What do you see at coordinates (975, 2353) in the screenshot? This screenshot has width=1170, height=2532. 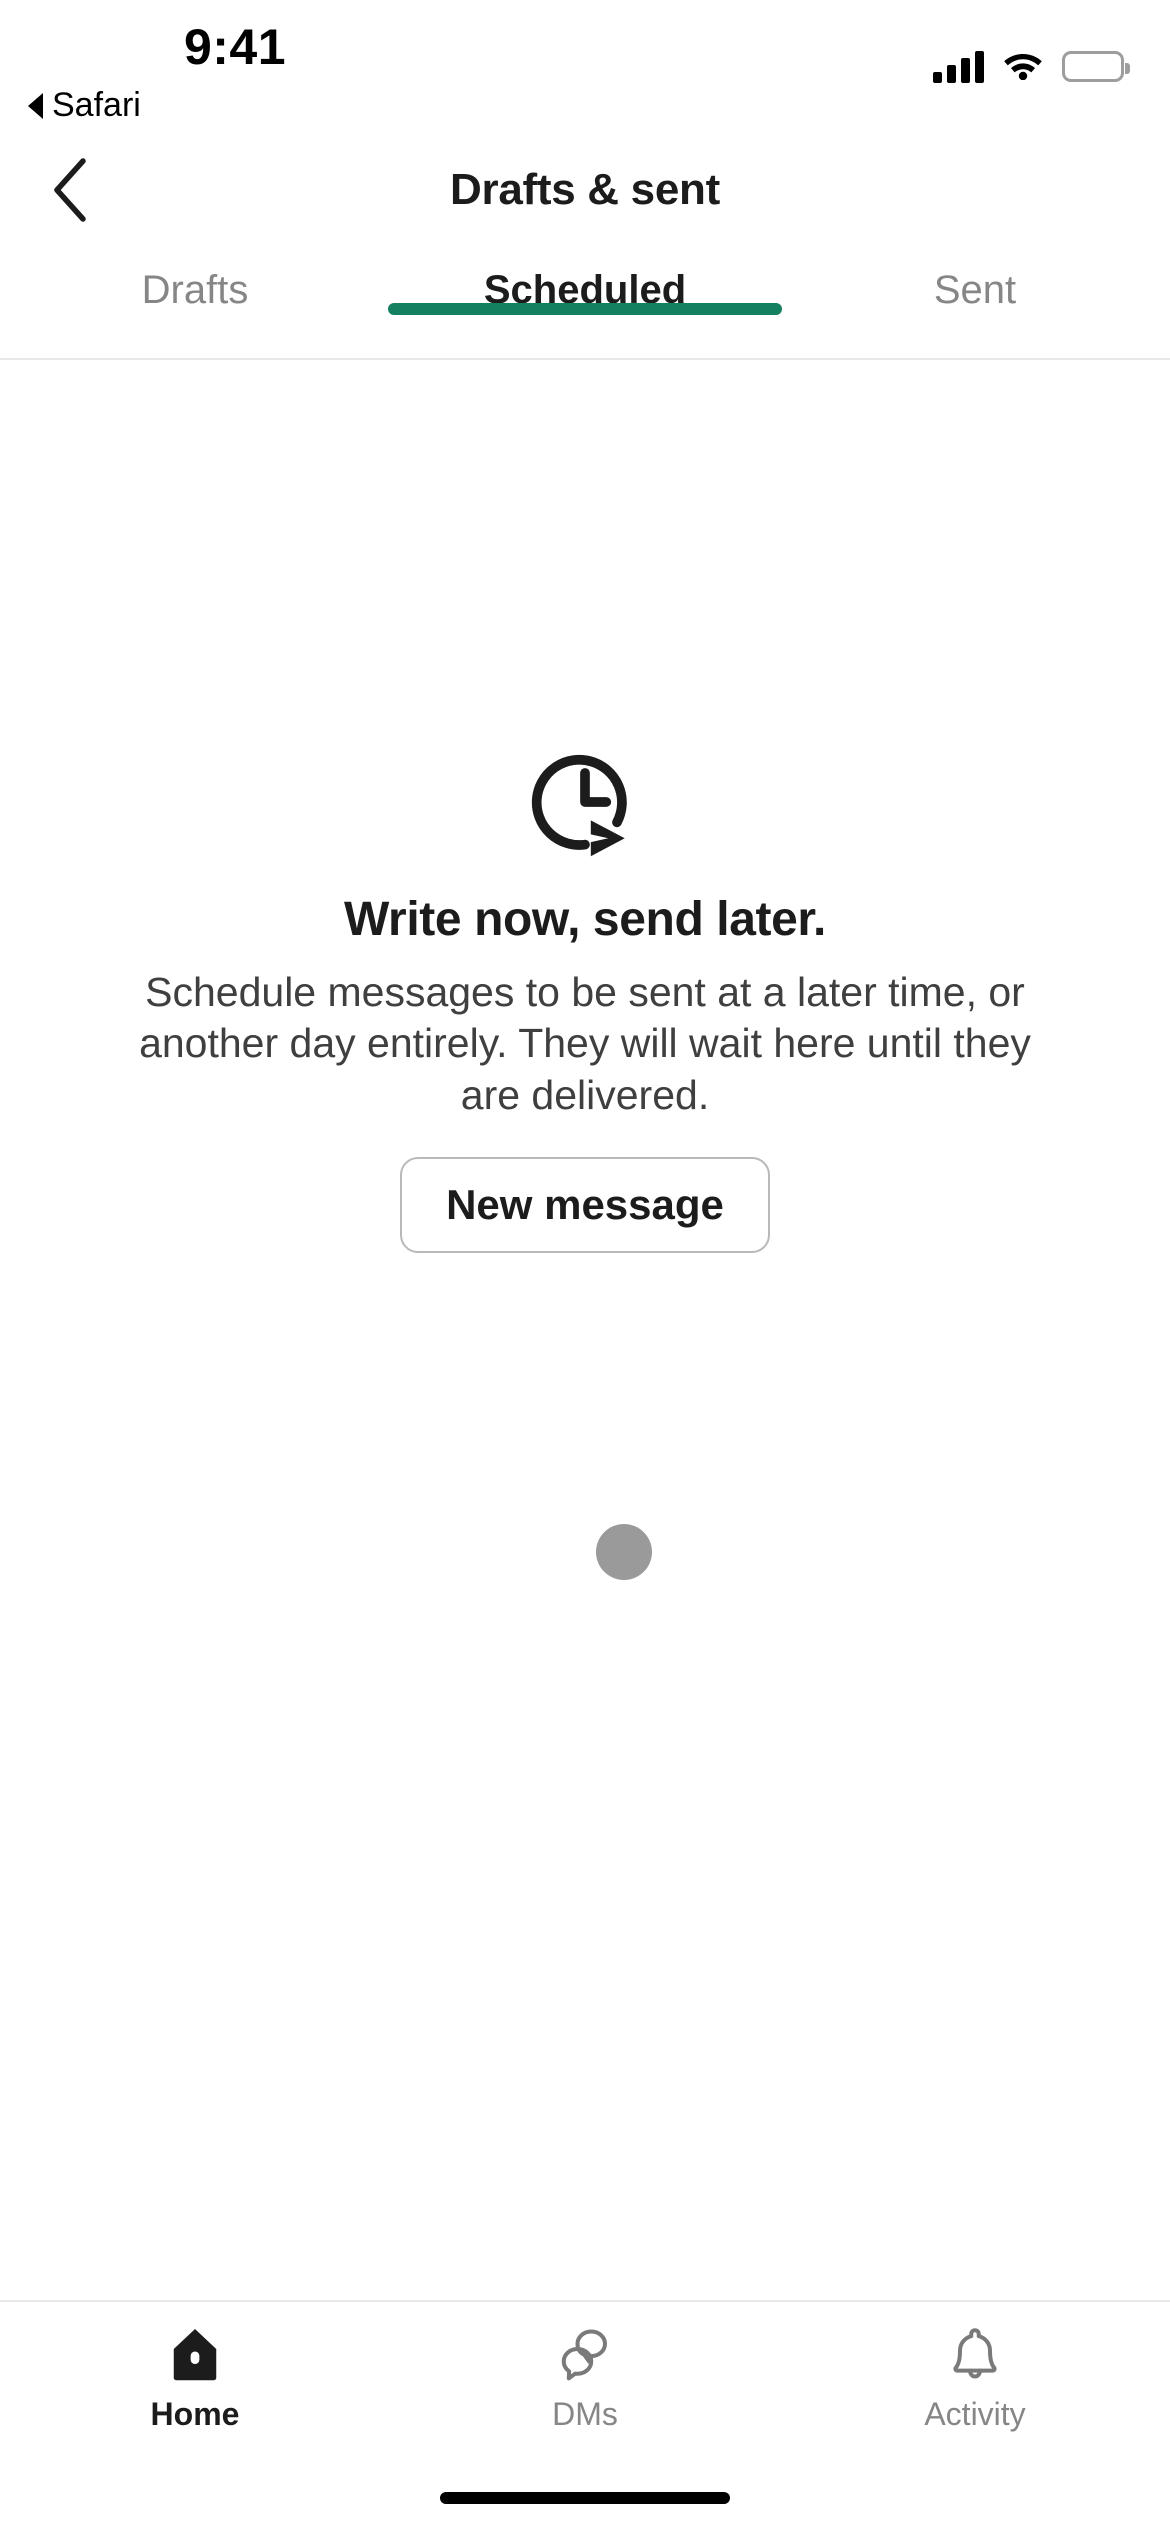 I see `bell-icon` at bounding box center [975, 2353].